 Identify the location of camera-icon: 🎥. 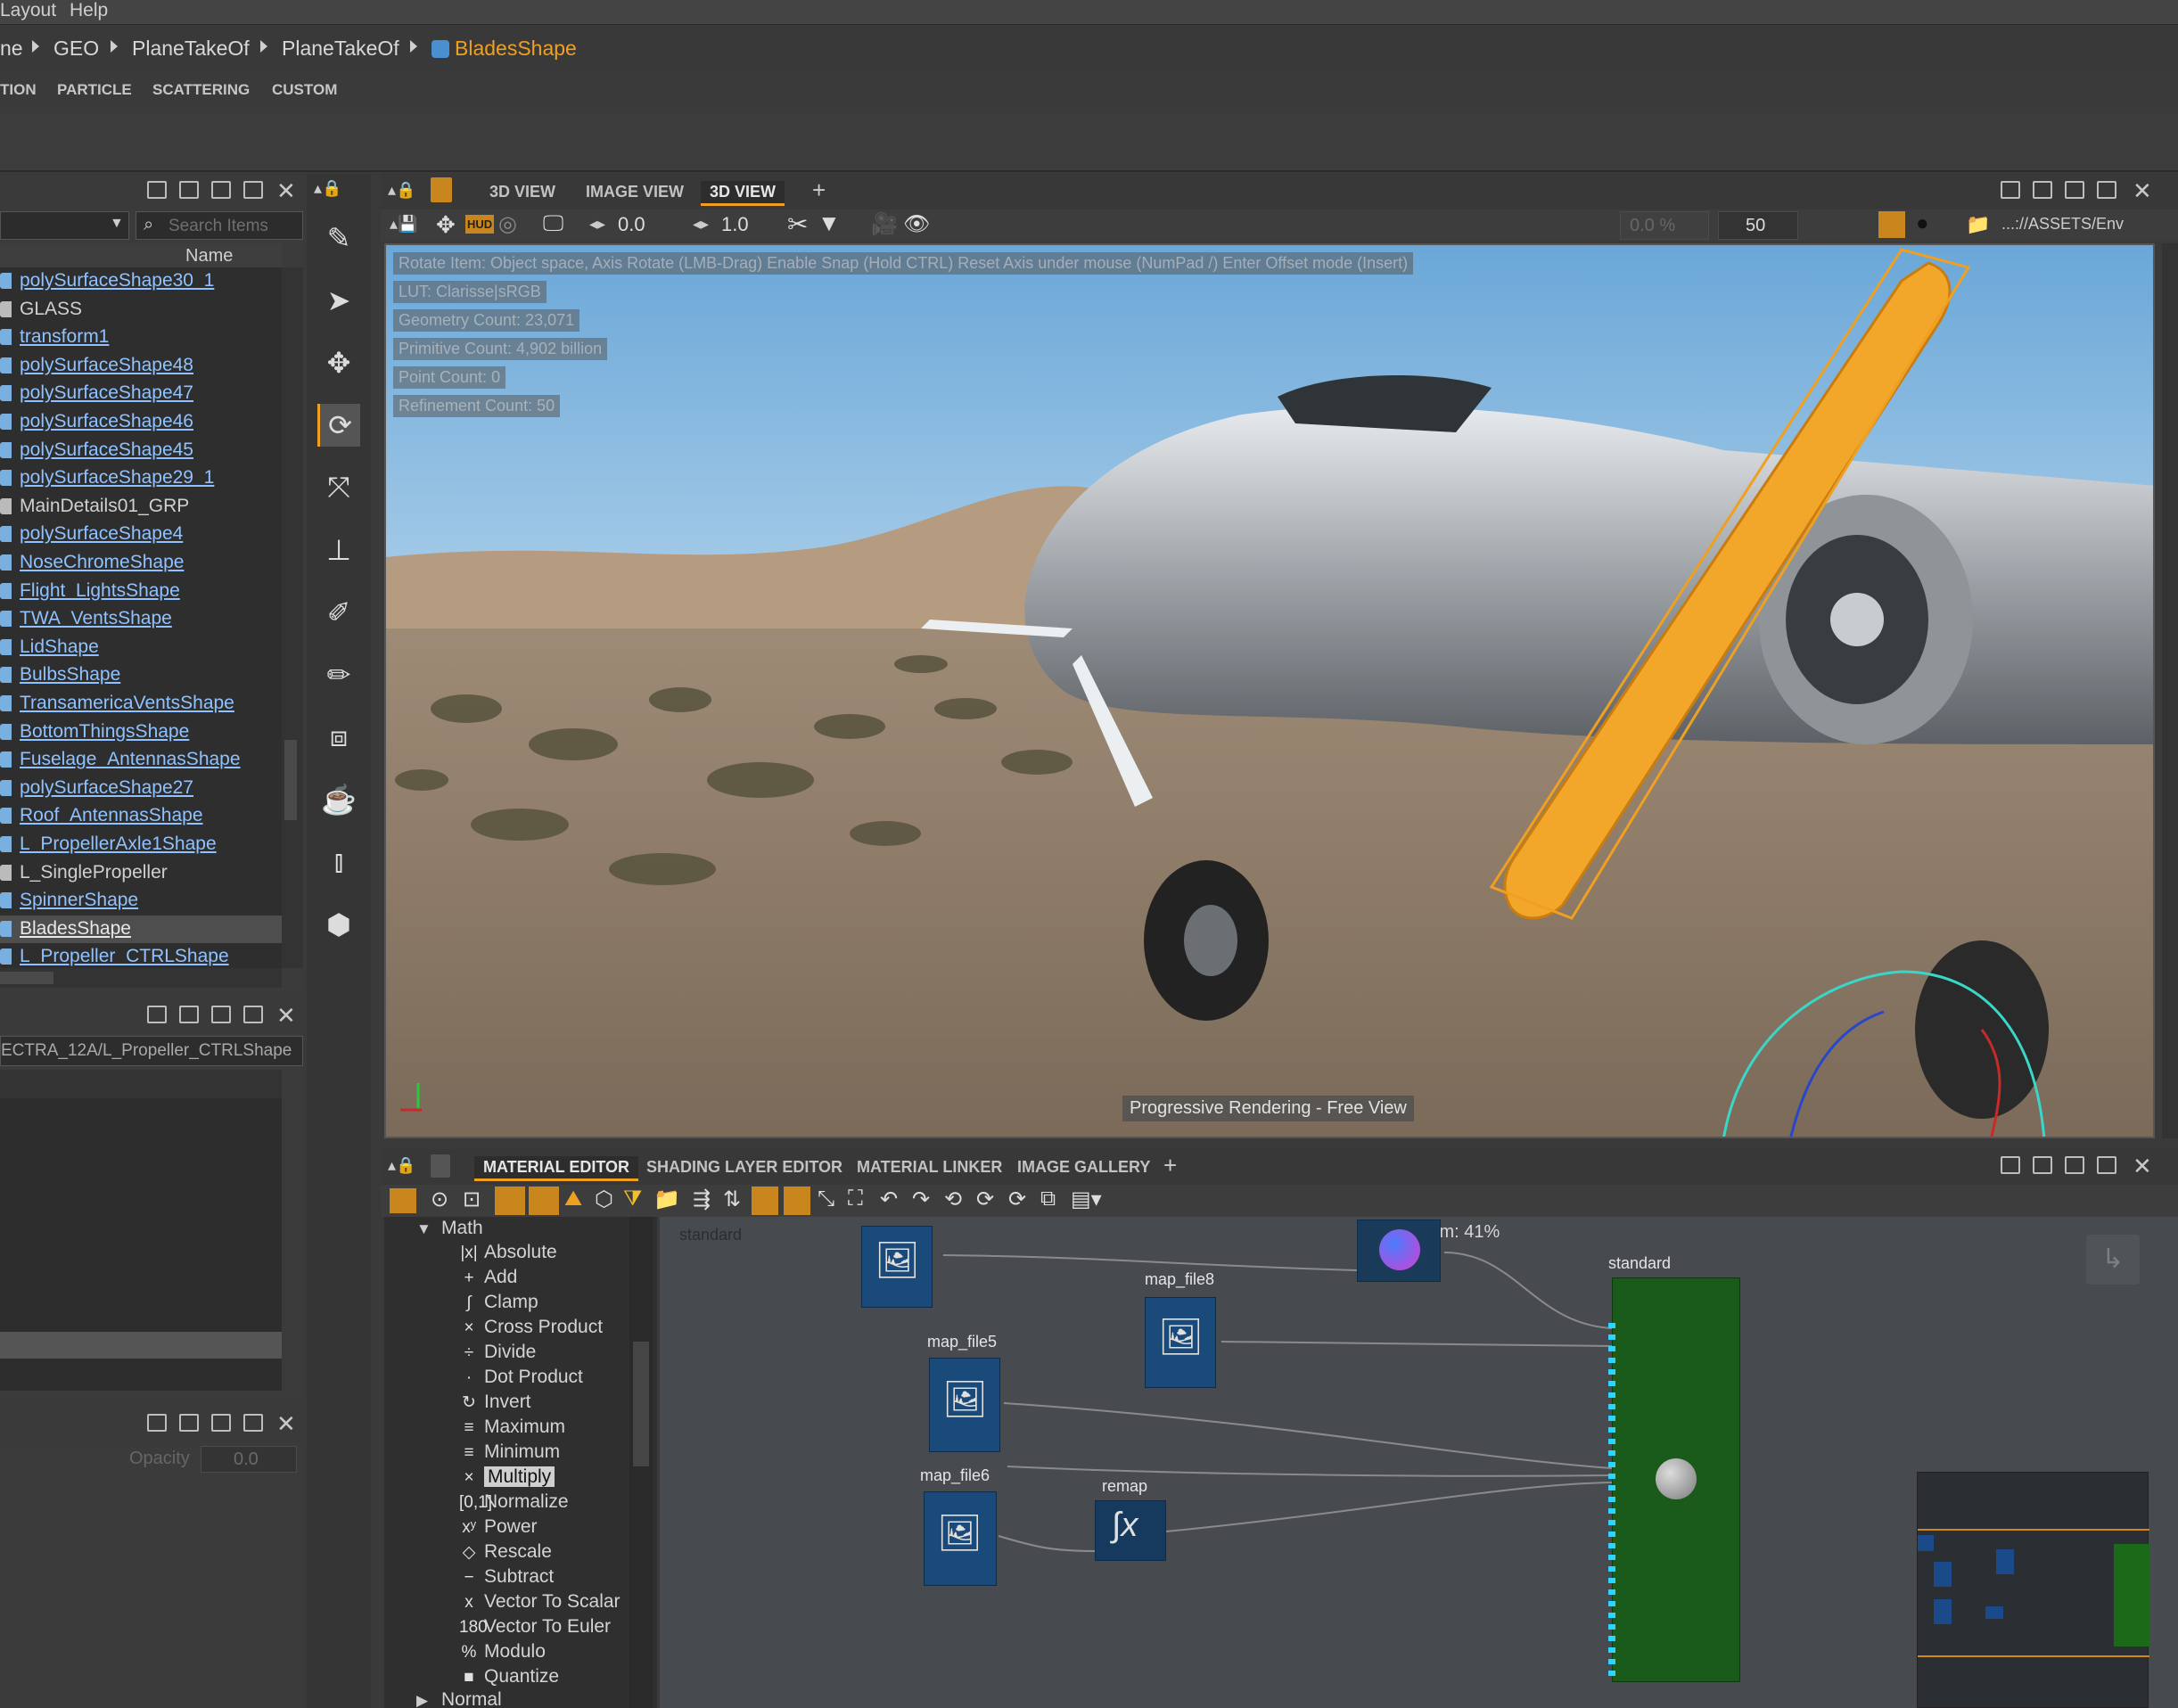
(884, 224).